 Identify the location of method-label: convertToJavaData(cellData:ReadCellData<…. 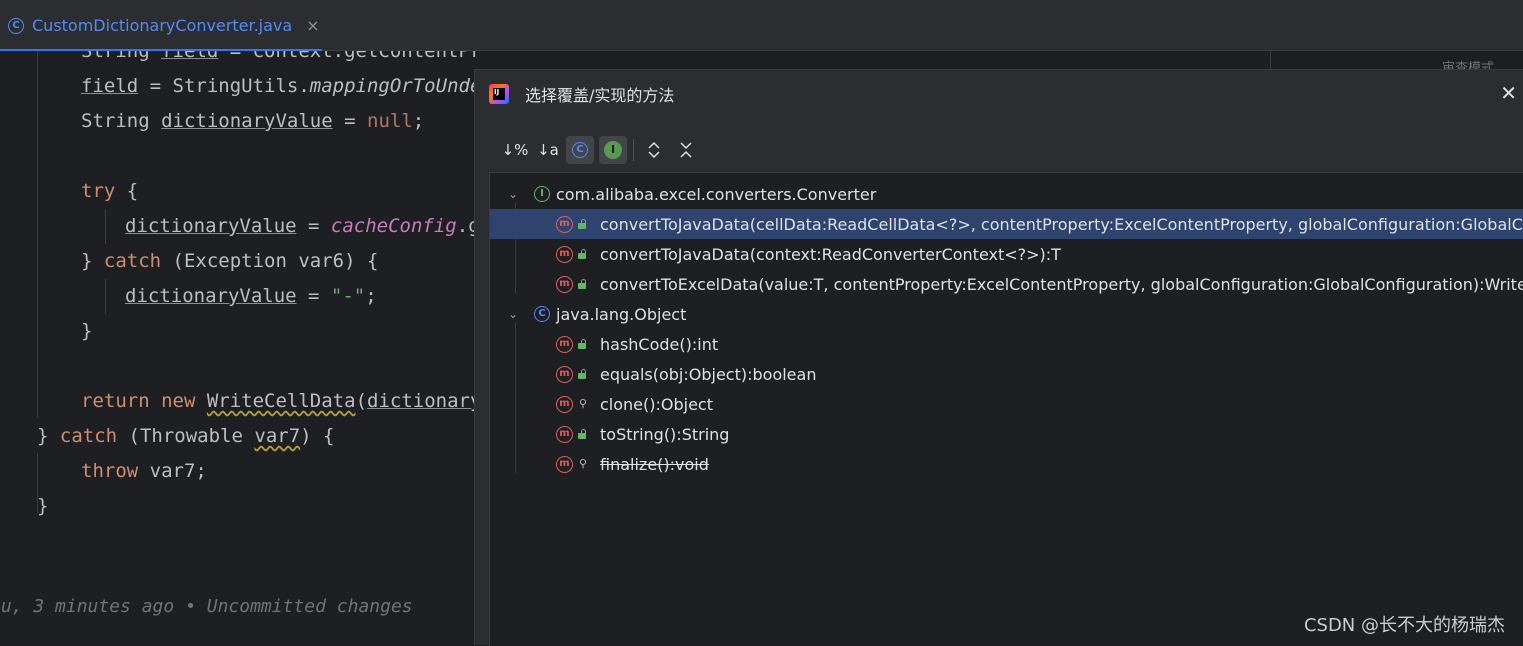
(1061, 224).